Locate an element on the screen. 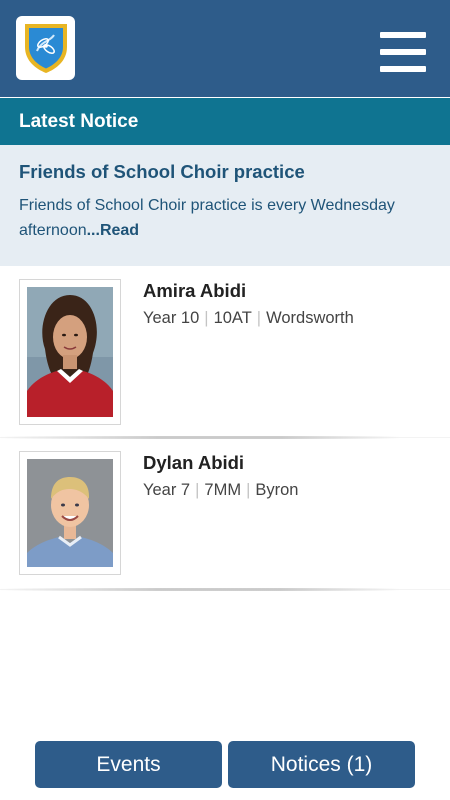 Image resolution: width=450 pixels, height=800 pixels. student-house: Wordsworth is located at coordinates (310, 318).